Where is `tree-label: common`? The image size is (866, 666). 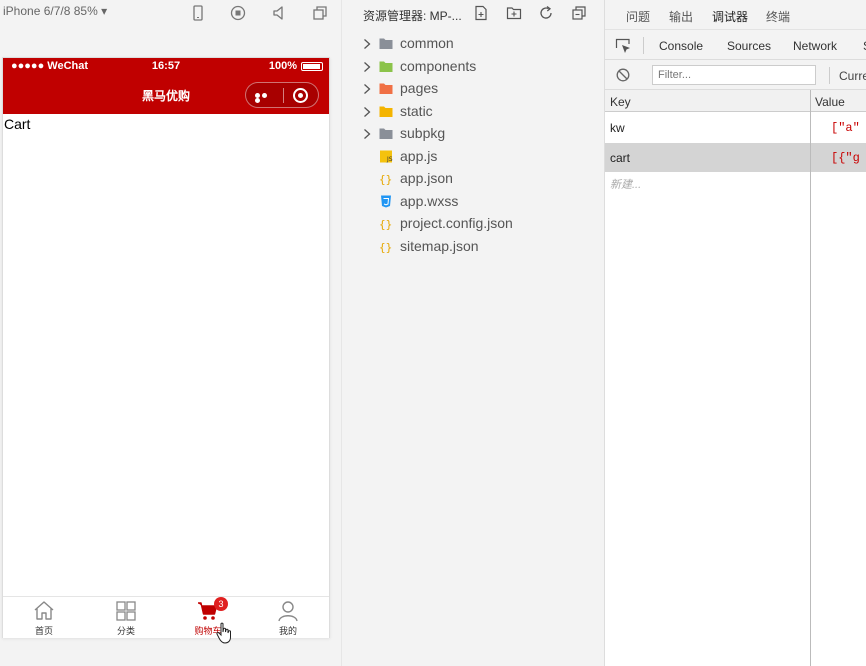 tree-label: common is located at coordinates (427, 43).